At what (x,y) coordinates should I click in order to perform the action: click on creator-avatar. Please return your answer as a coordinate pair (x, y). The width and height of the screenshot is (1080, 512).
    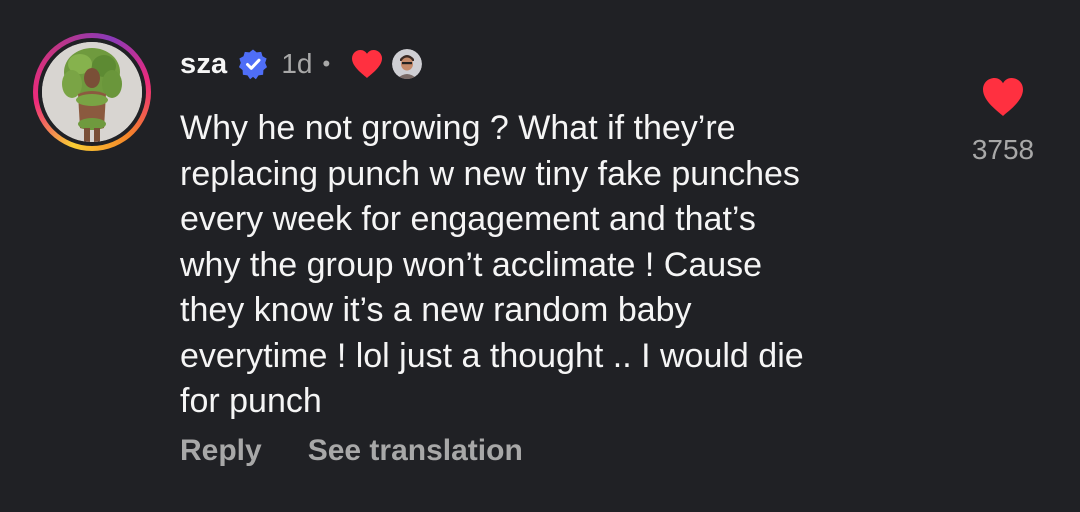
    Looking at the image, I should click on (407, 64).